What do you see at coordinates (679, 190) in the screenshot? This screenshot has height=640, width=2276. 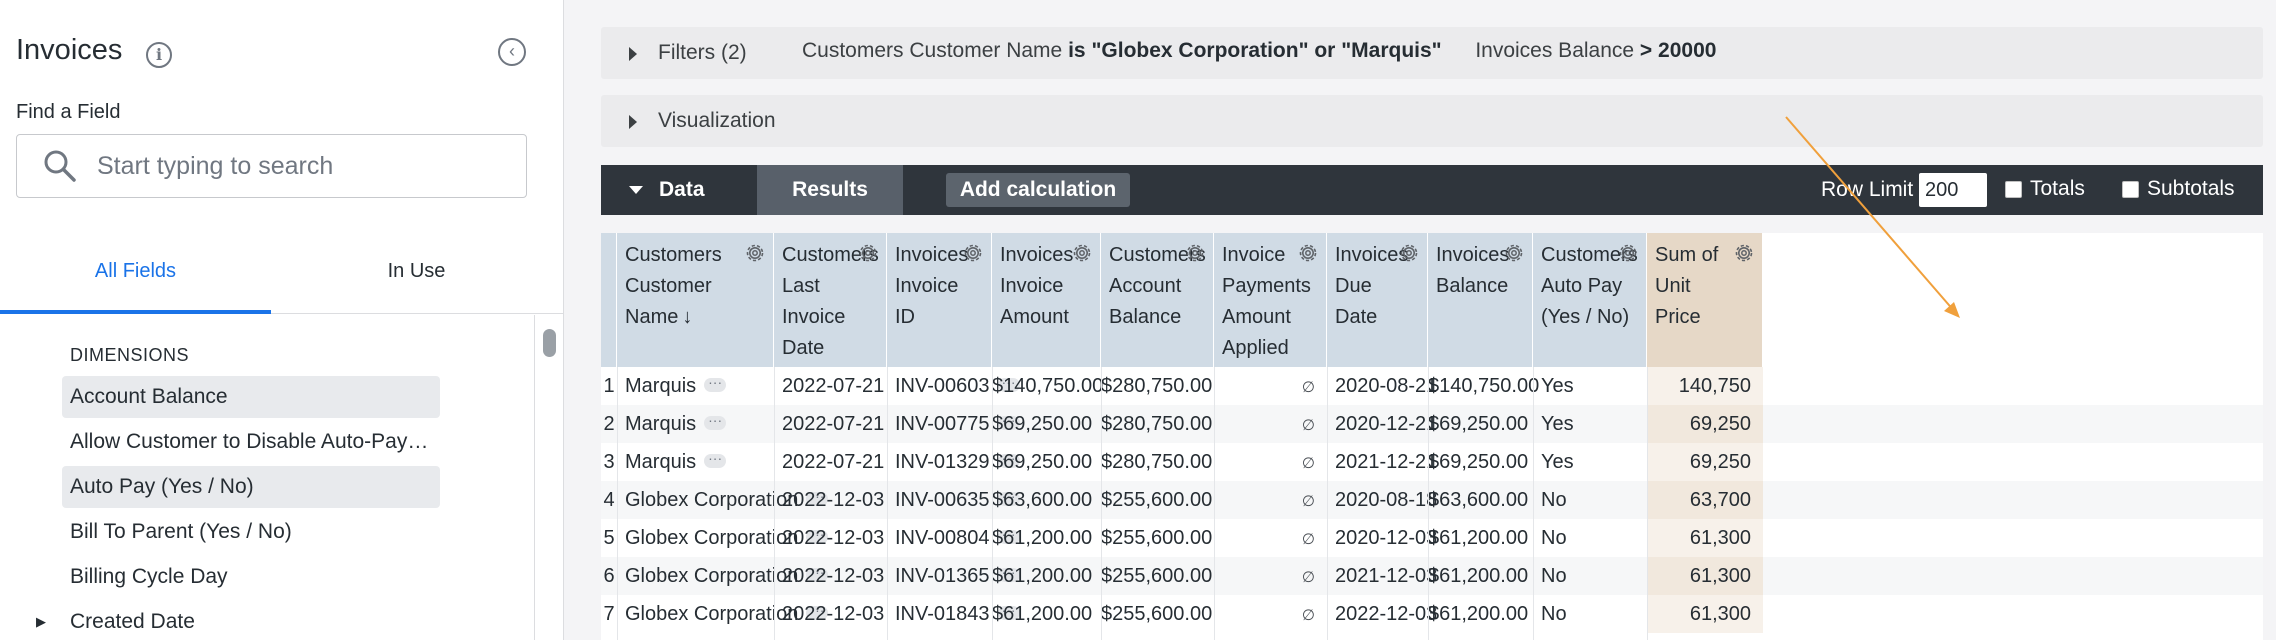 I see `data-tab: Data` at bounding box center [679, 190].